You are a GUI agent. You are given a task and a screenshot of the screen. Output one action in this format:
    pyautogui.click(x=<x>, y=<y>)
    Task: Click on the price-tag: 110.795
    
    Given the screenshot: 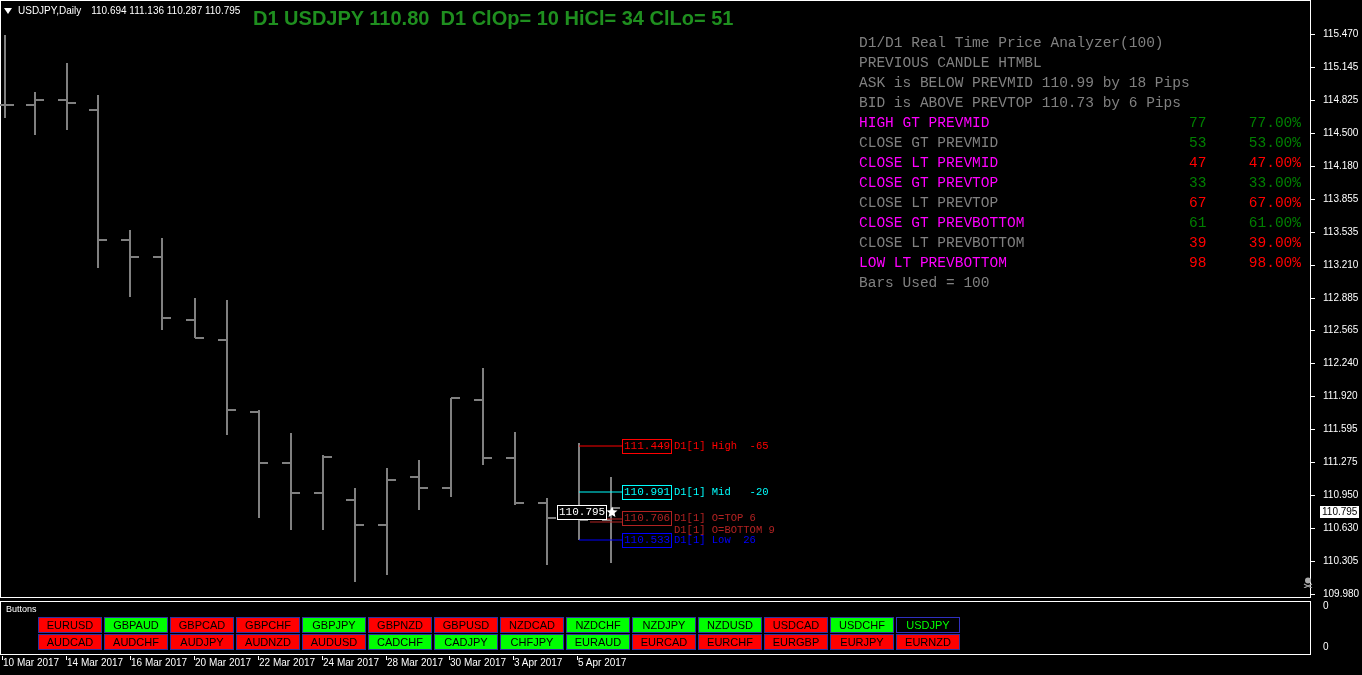 What is the action you would take?
    pyautogui.click(x=582, y=512)
    